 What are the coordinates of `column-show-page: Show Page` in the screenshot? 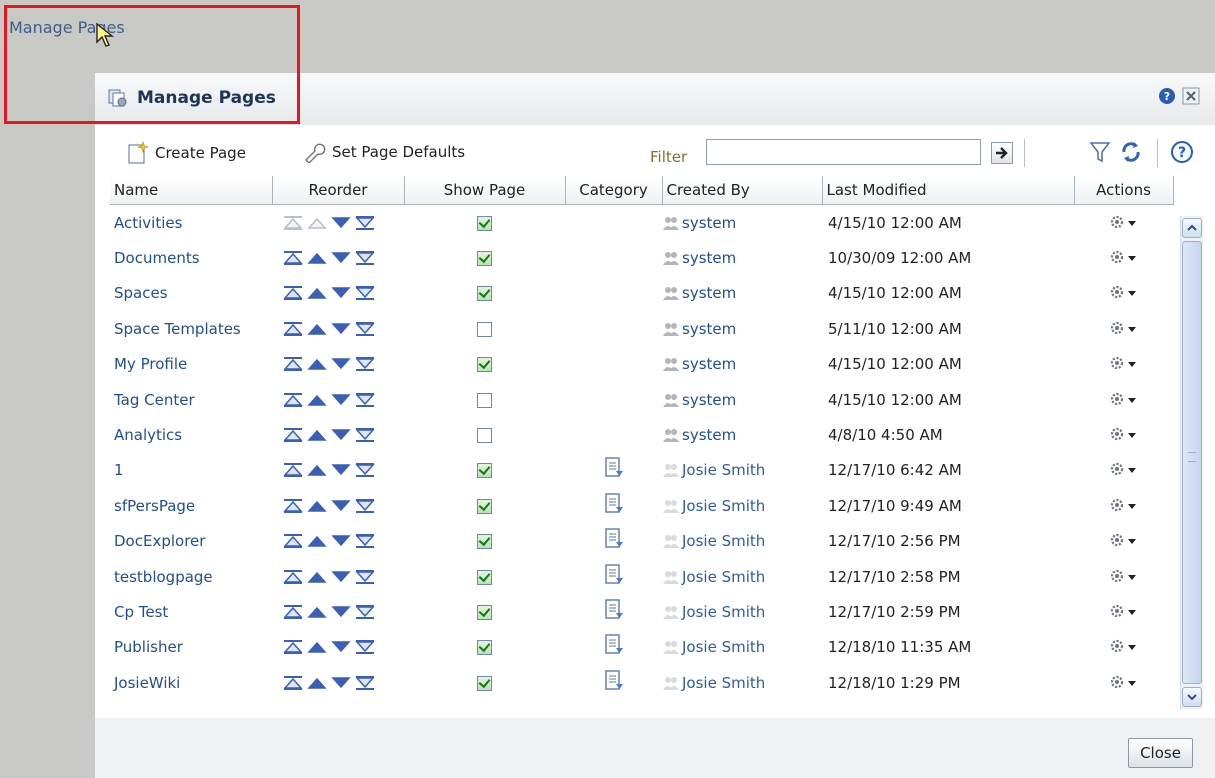 It's located at (485, 190).